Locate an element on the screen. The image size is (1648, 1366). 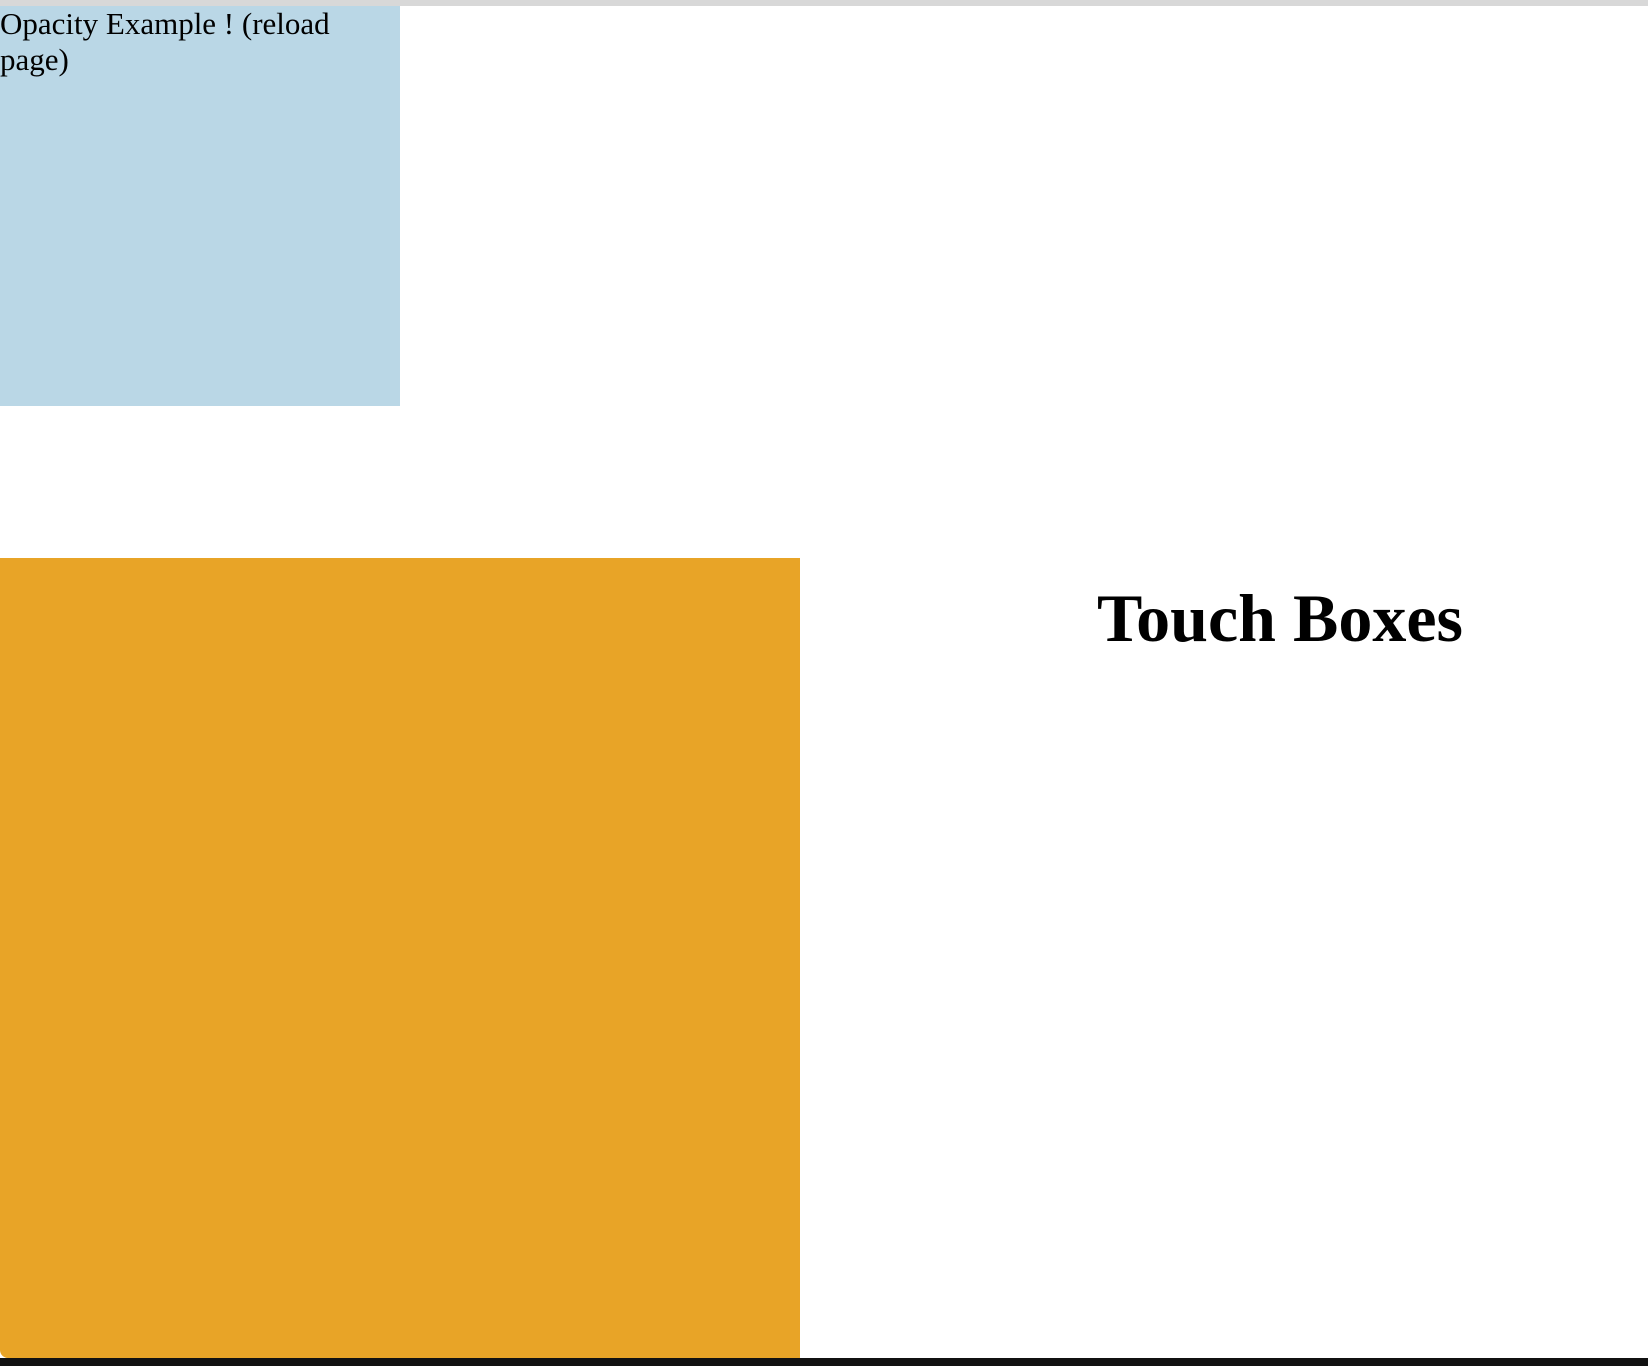
opacity-example-label: Opacity Example ! (reload page) is located at coordinates (165, 41).